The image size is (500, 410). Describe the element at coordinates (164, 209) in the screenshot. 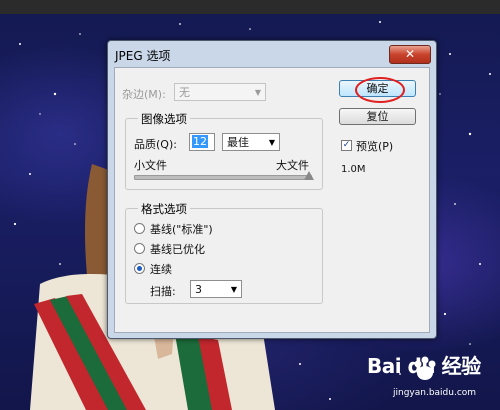

I see `format-options-title: 格式选项` at that location.